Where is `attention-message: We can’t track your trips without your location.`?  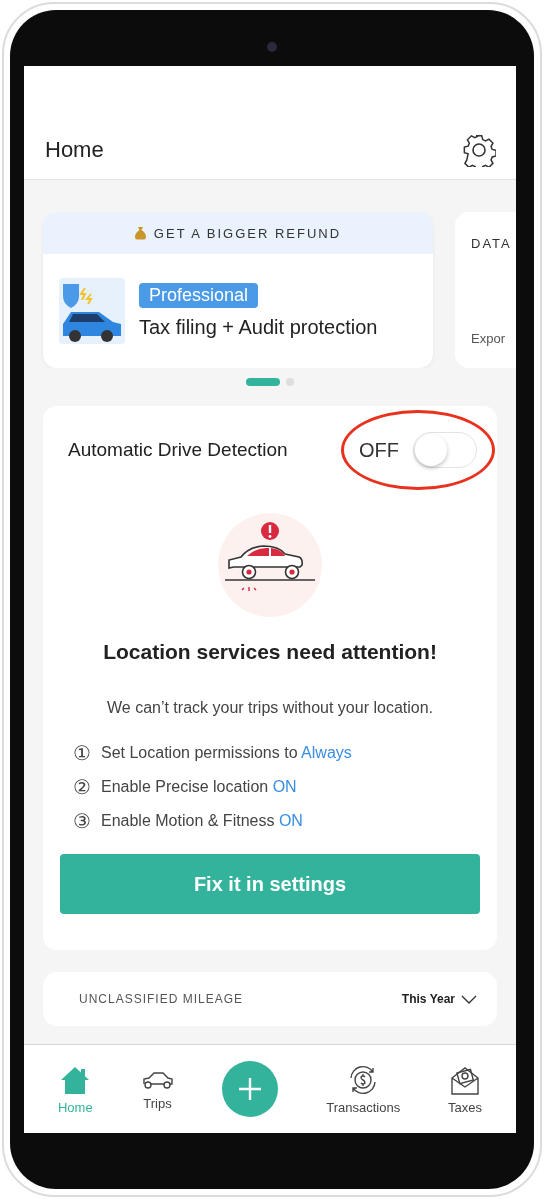 attention-message: We can’t track your trips without your location. is located at coordinates (270, 708).